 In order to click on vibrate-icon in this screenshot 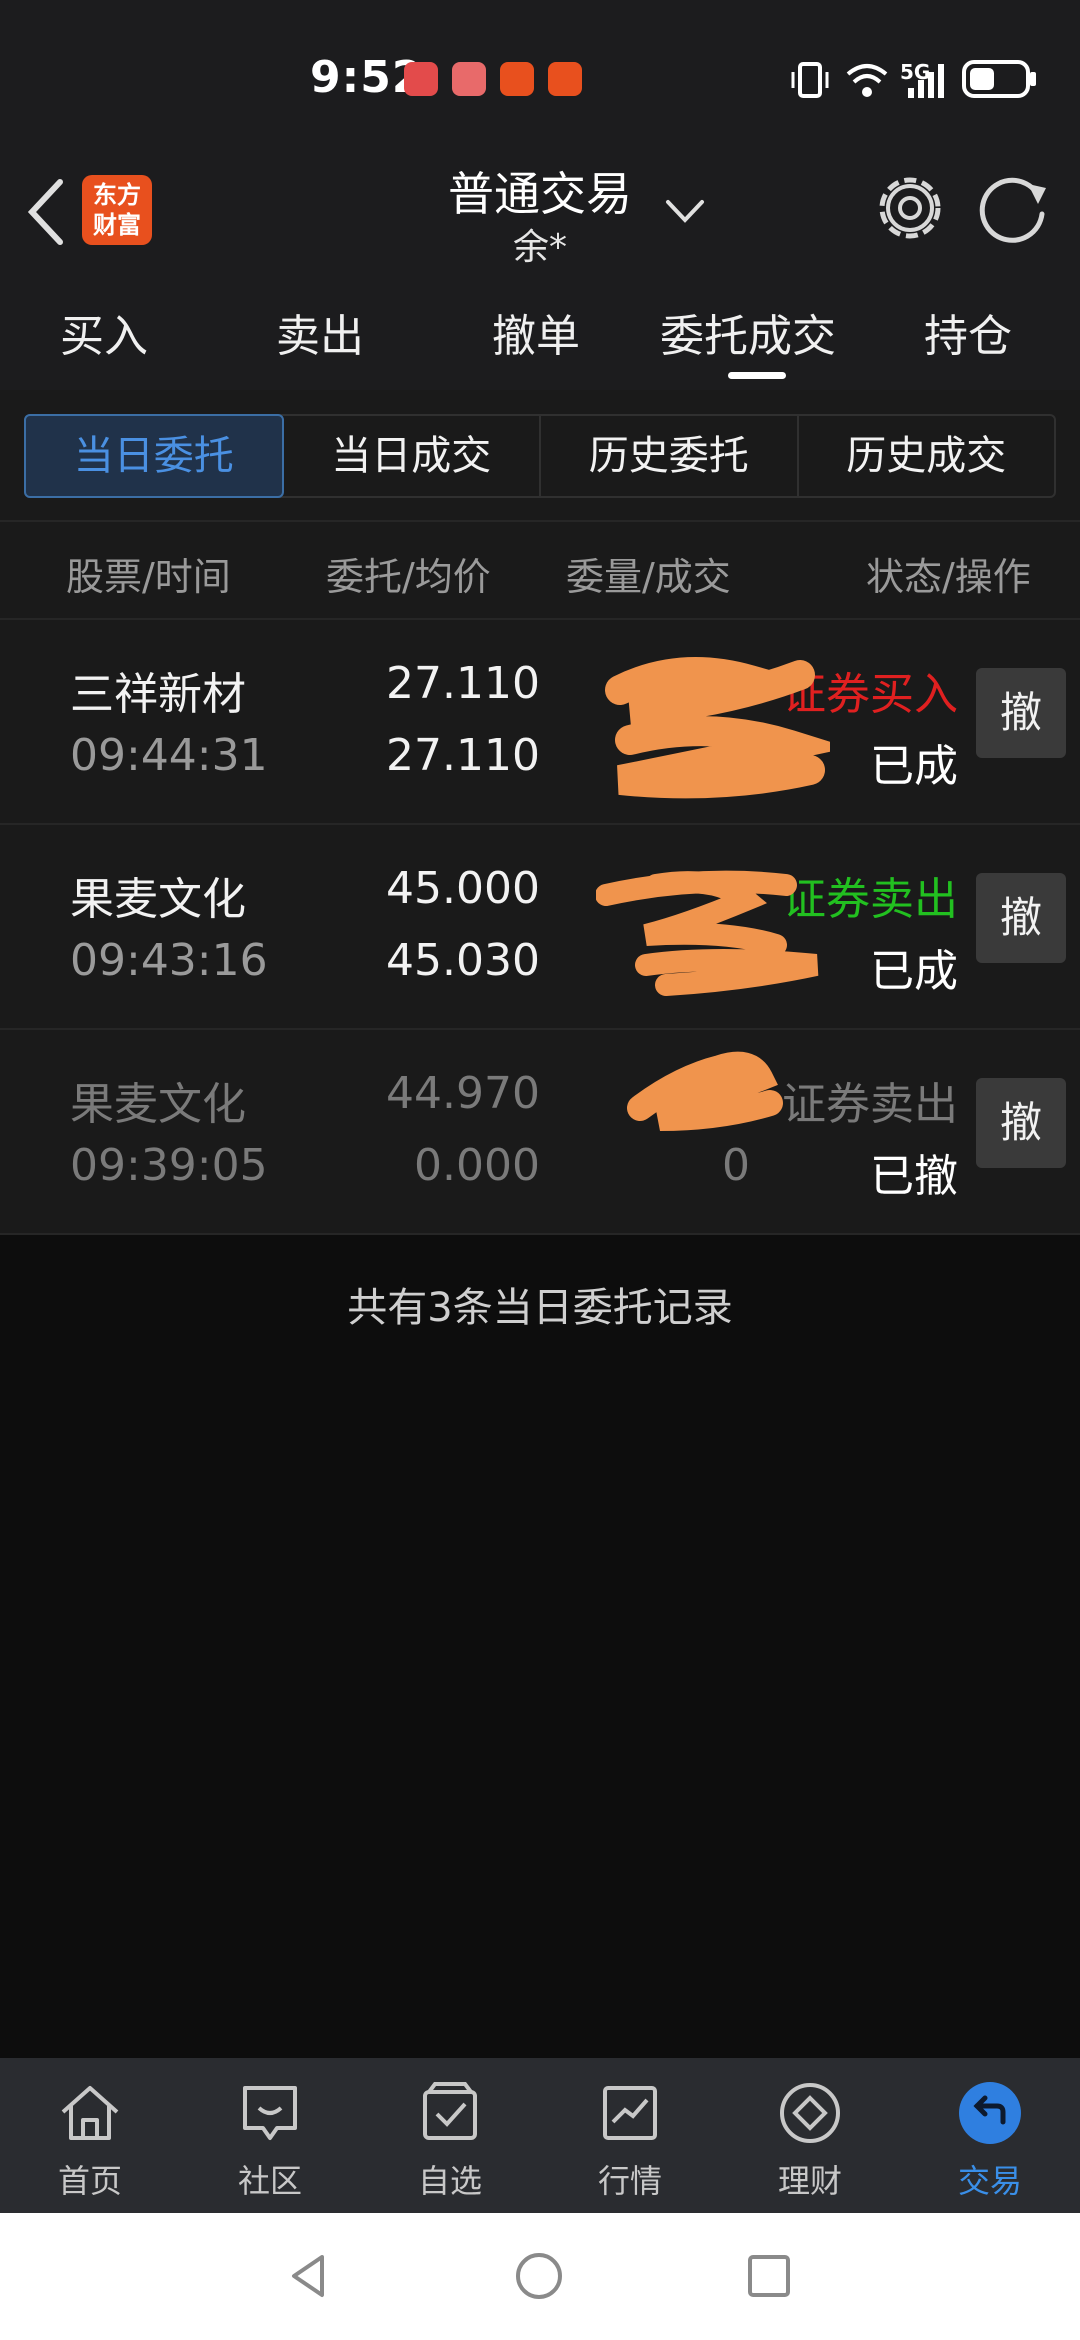, I will do `click(810, 80)`.